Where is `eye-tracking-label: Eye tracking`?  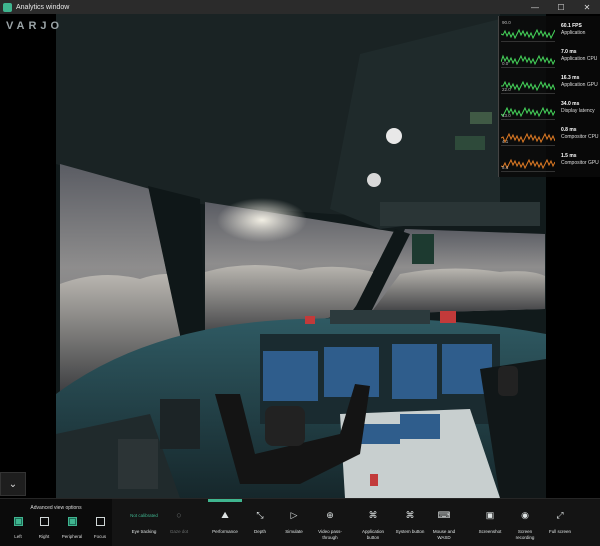
eye-tracking-label: Eye tracking is located at coordinates (144, 531).